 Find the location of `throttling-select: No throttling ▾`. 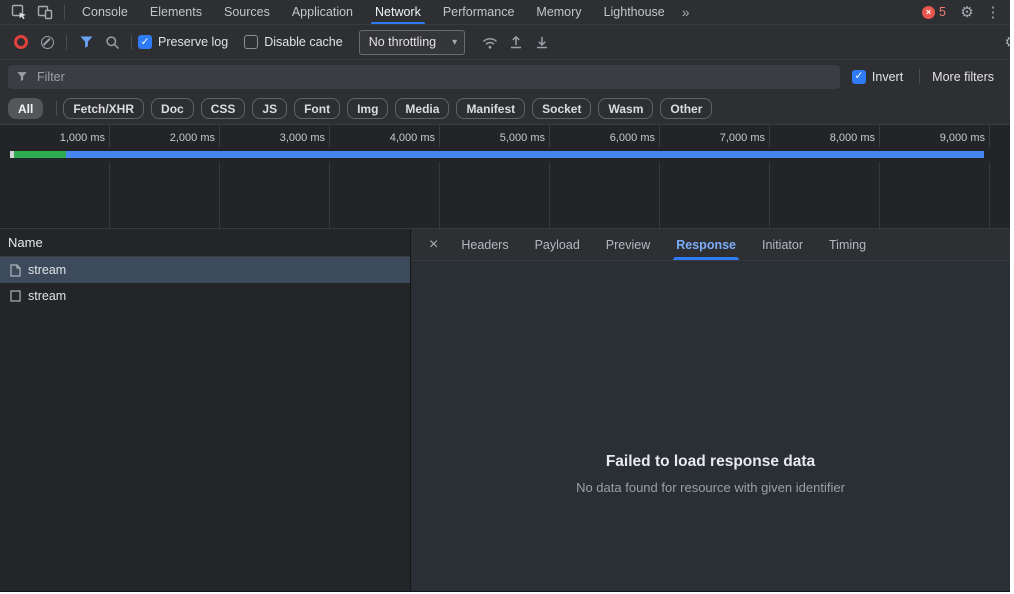

throttling-select: No throttling ▾ is located at coordinates (412, 42).